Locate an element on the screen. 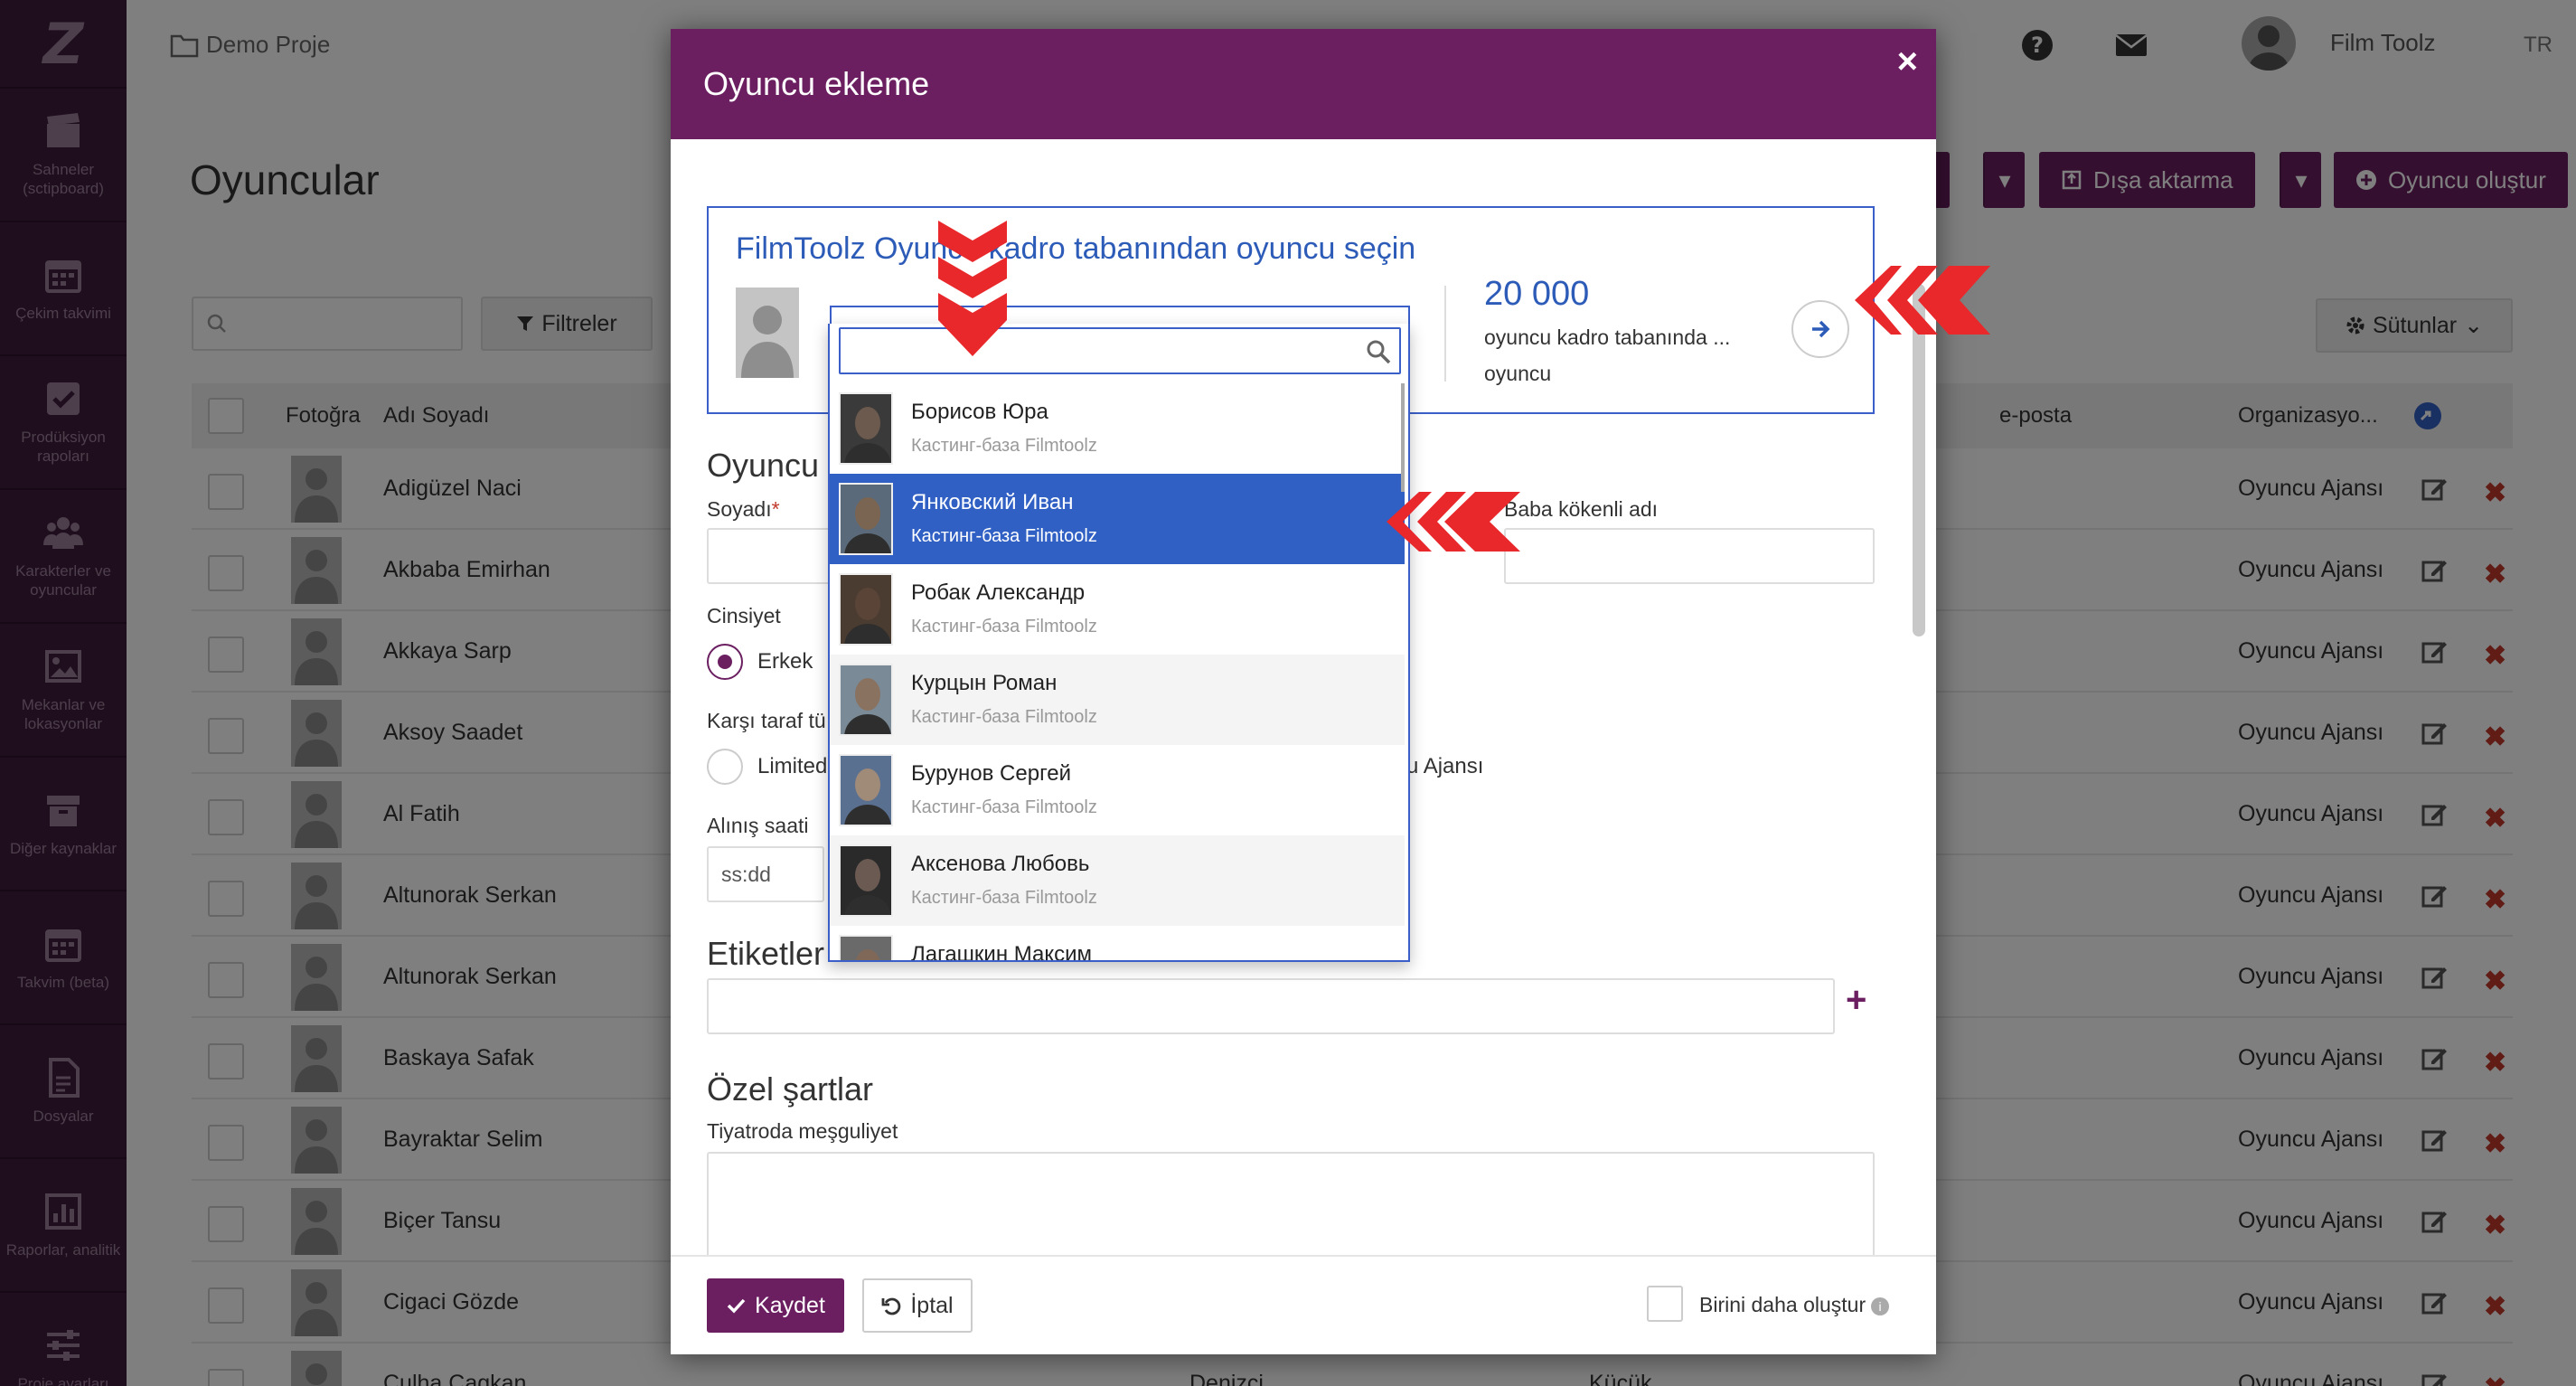 This screenshot has width=2576, height=1386. go-to-db-button is located at coordinates (1820, 329).